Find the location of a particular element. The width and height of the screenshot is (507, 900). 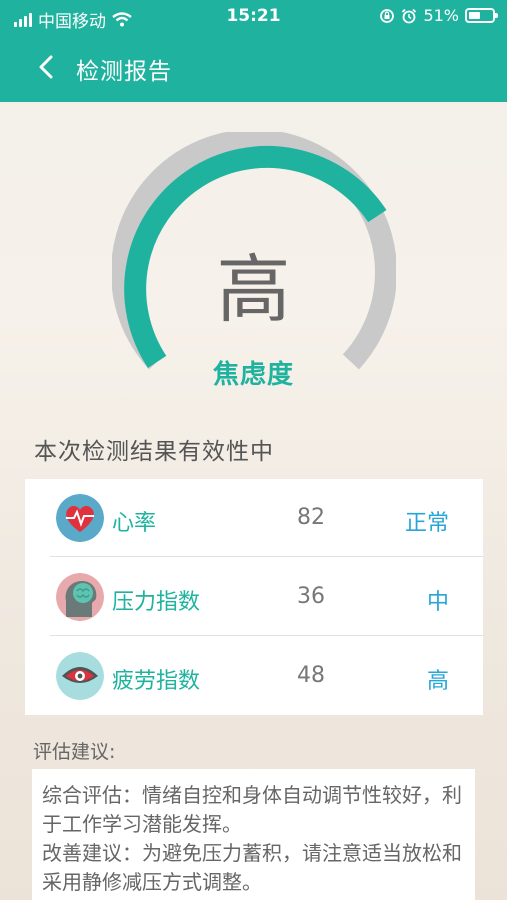

gauge-value: 高 is located at coordinates (253, 290).